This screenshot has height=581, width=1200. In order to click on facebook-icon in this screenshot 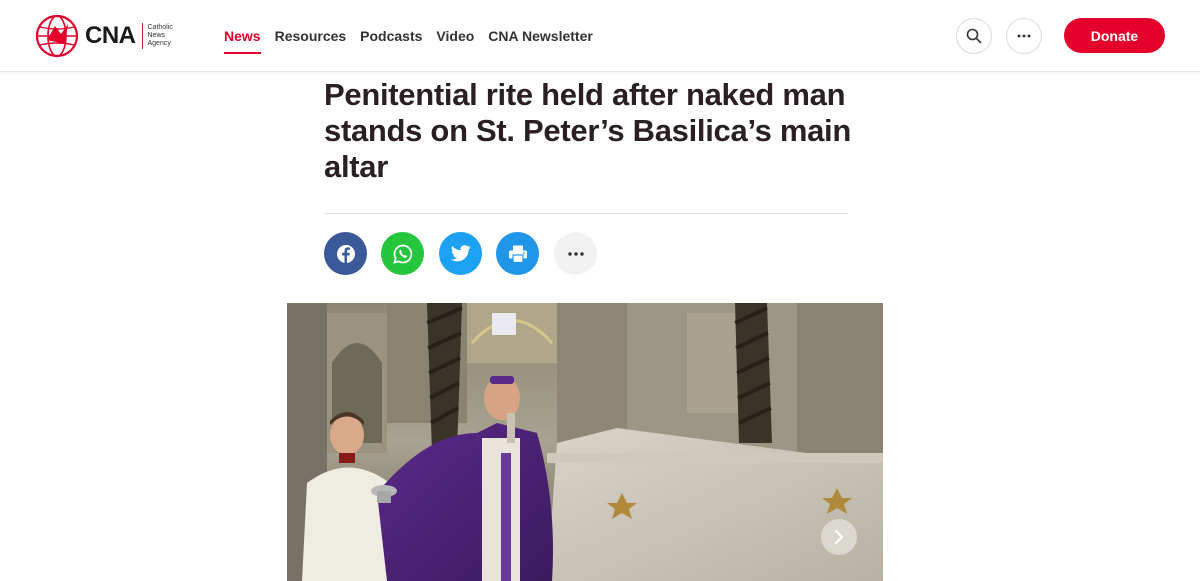, I will do `click(345, 253)`.